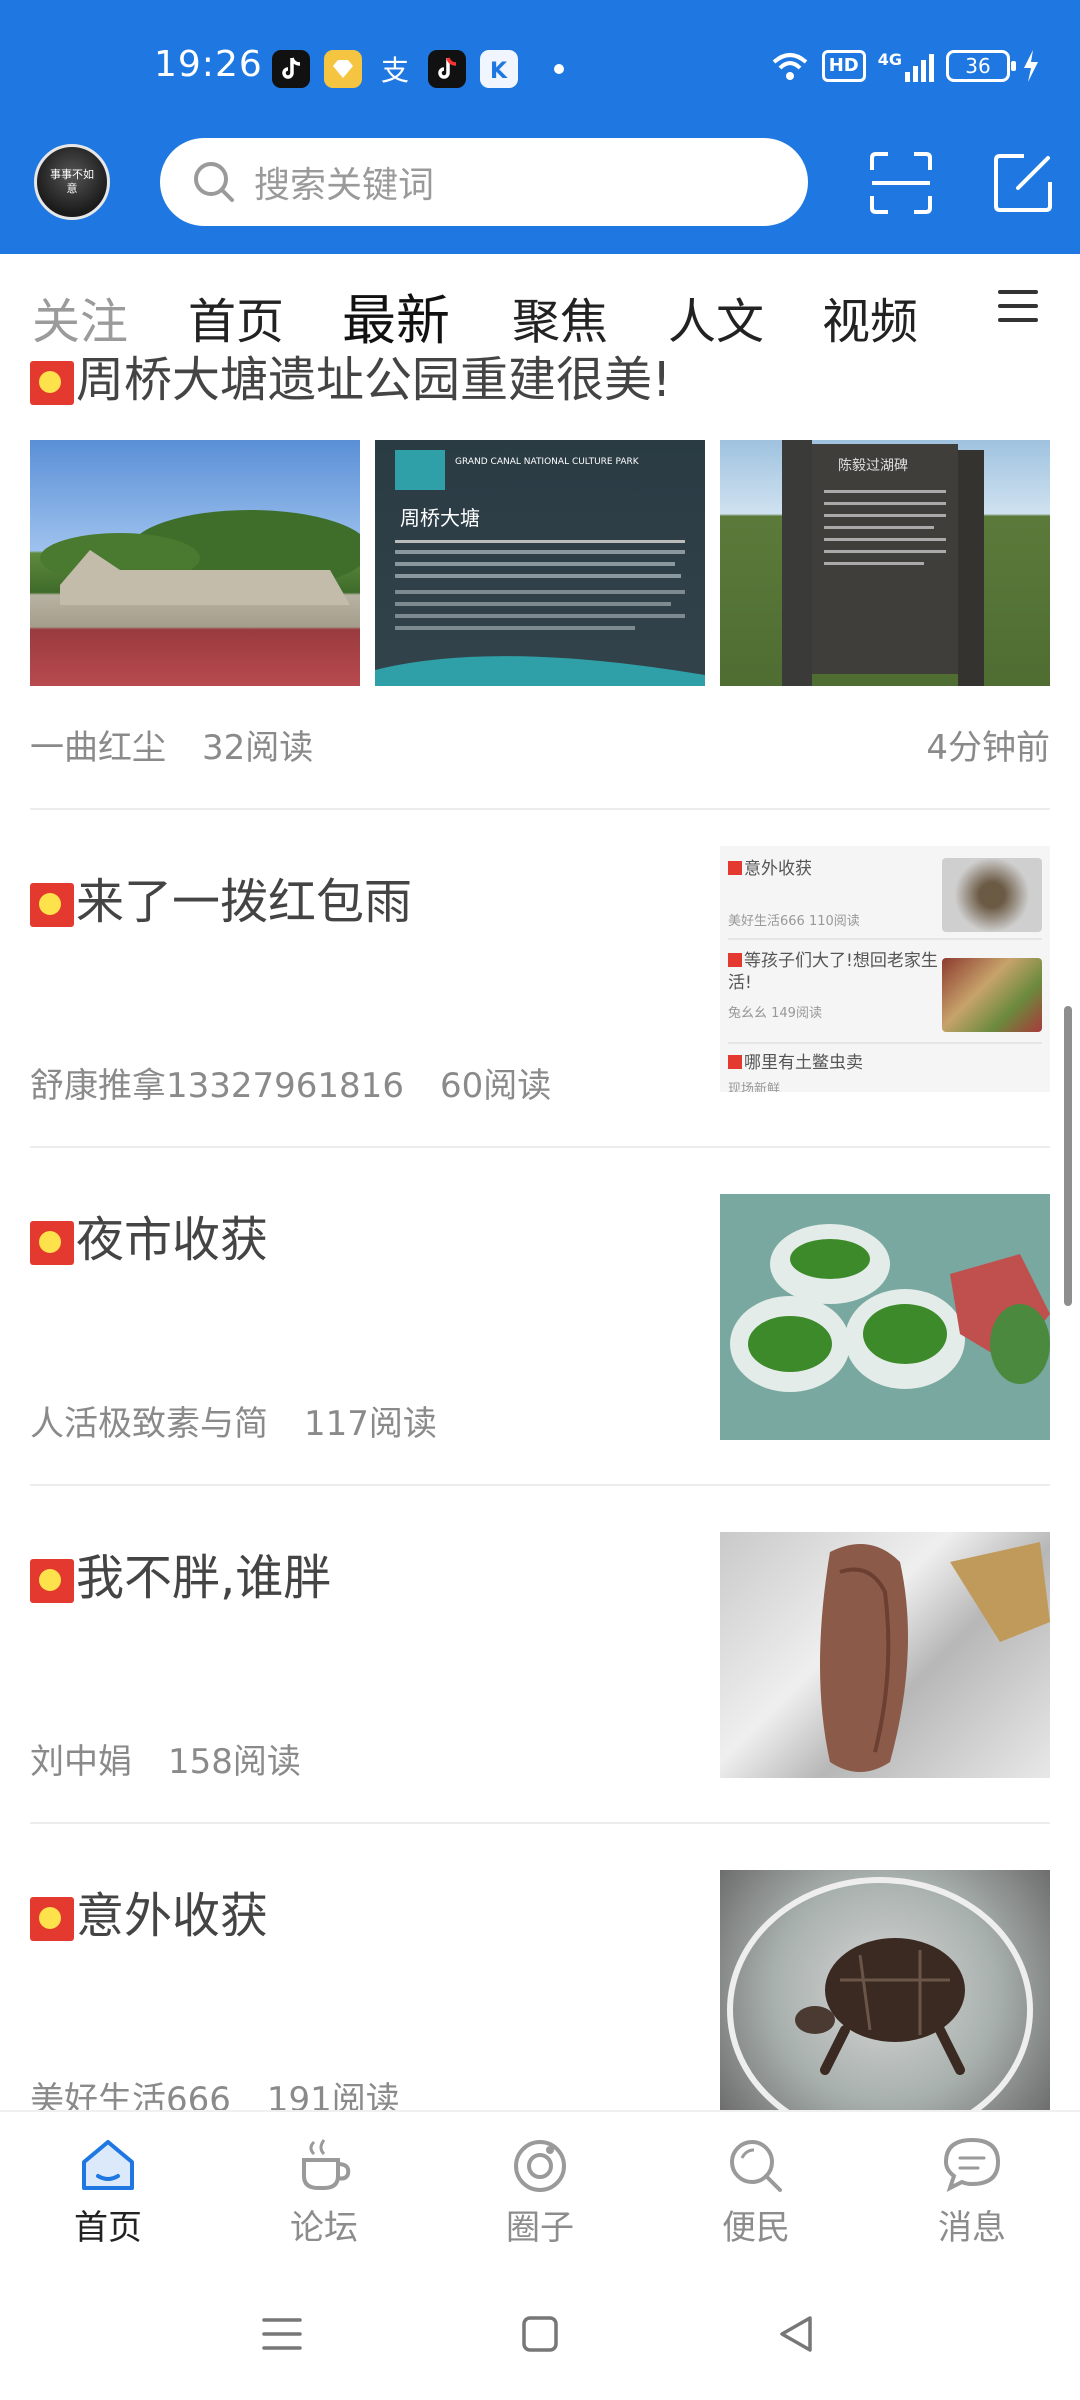 This screenshot has width=1080, height=2400. I want to click on nav-label: 消息, so click(972, 2228).